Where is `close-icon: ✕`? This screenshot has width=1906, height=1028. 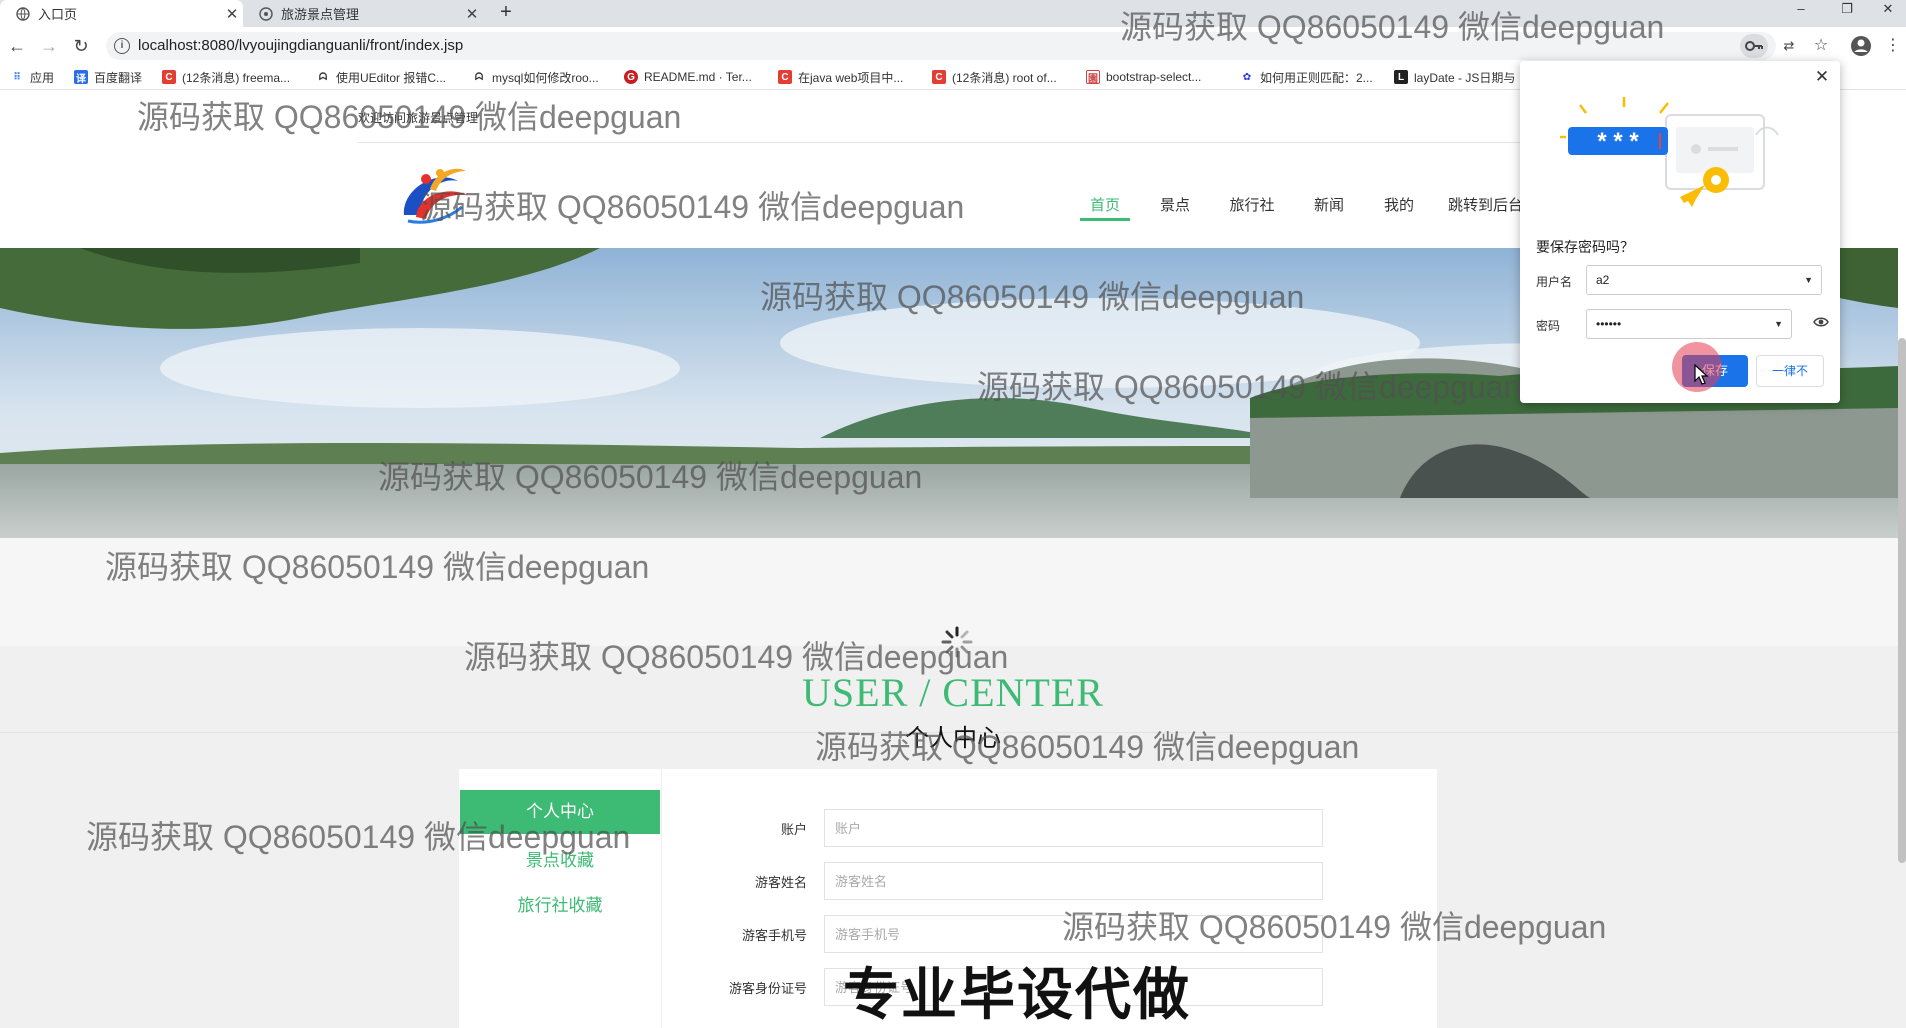 close-icon: ✕ is located at coordinates (1822, 77).